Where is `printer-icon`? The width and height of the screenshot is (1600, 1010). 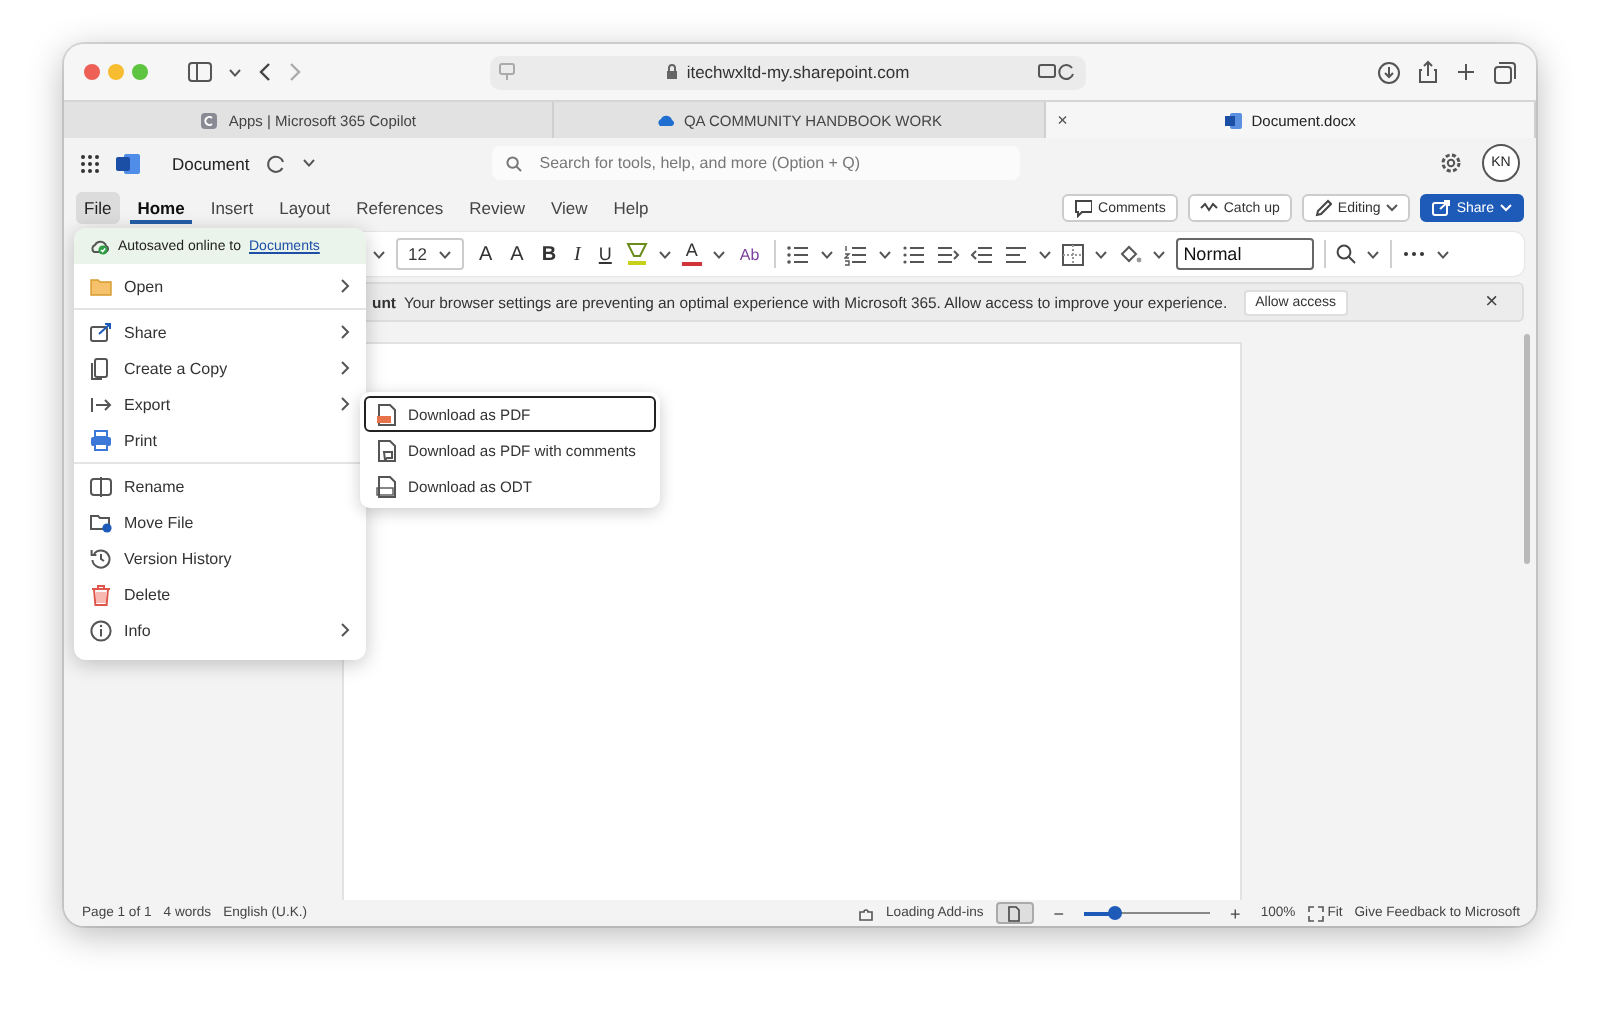 printer-icon is located at coordinates (101, 440).